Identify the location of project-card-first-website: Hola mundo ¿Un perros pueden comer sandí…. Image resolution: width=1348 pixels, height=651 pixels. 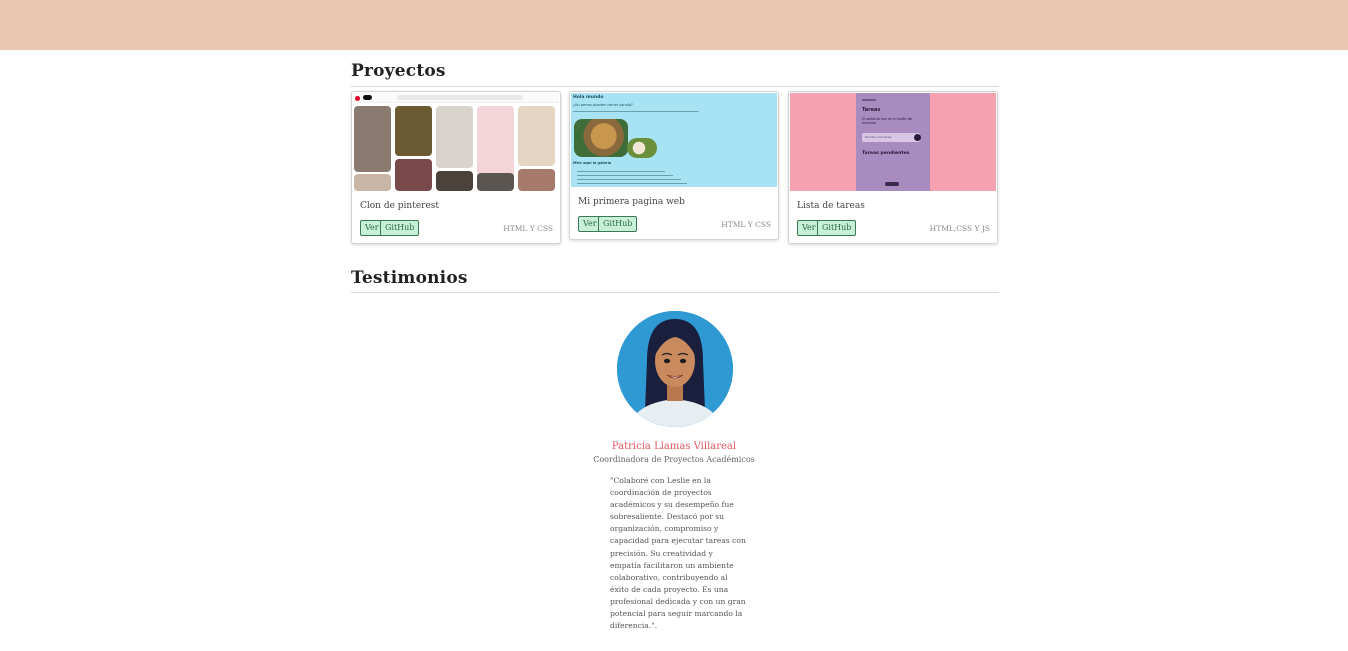
(674, 165).